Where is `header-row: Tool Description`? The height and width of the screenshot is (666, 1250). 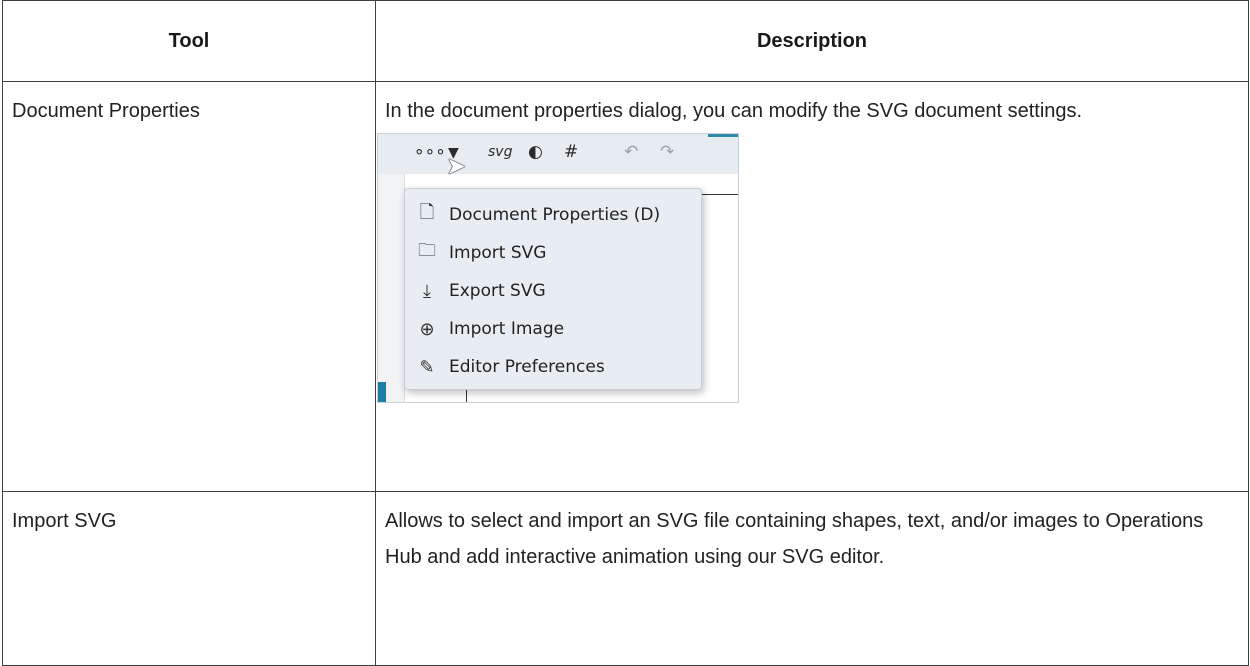 header-row: Tool Description is located at coordinates (625, 41).